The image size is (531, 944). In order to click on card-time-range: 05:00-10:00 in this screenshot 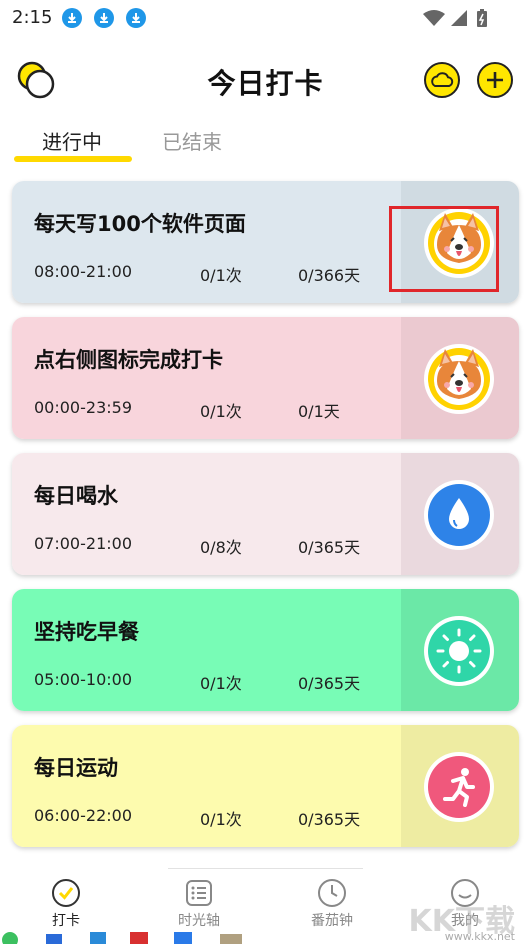, I will do `click(83, 679)`.